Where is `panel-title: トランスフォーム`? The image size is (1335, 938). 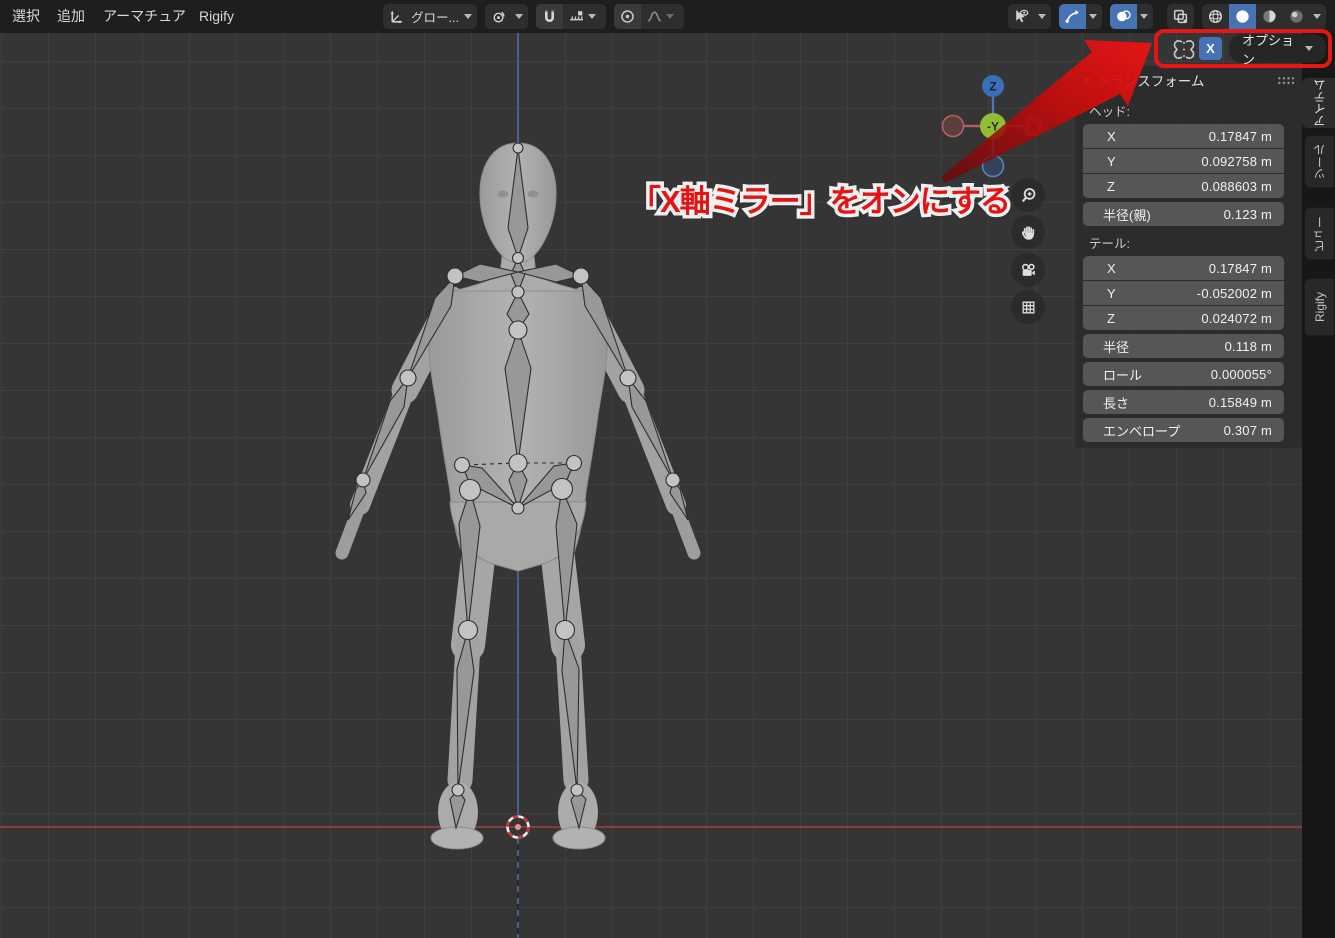
panel-title: トランスフォーム is located at coordinates (1151, 81).